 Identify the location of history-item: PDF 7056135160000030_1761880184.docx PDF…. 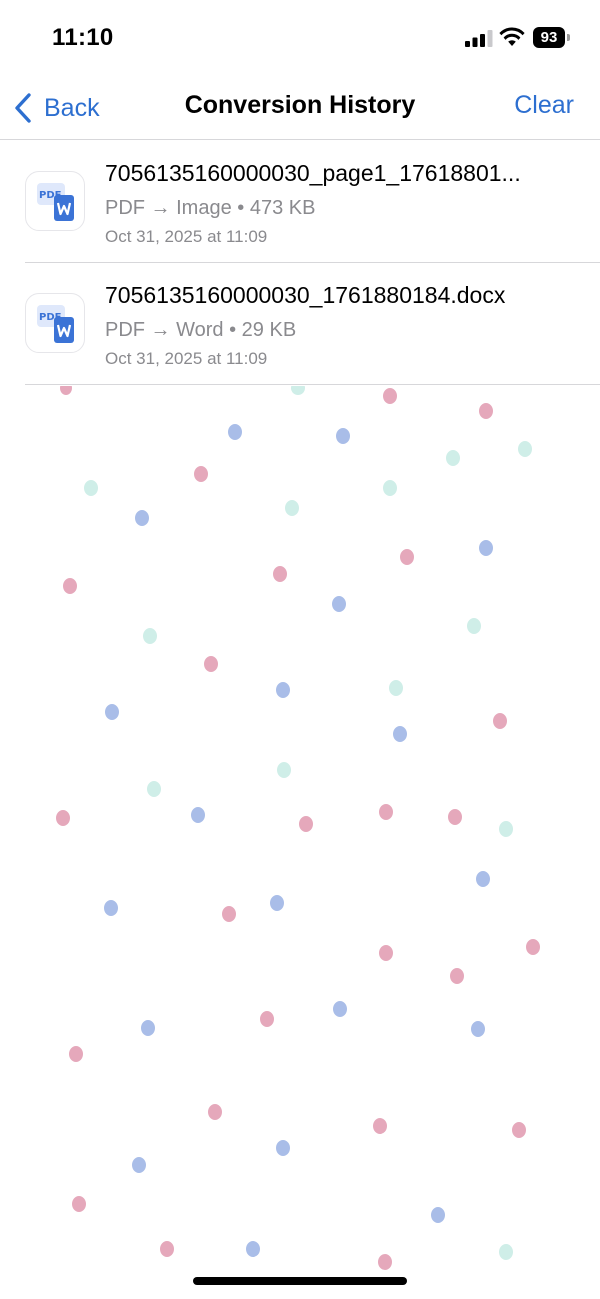
(300, 324).